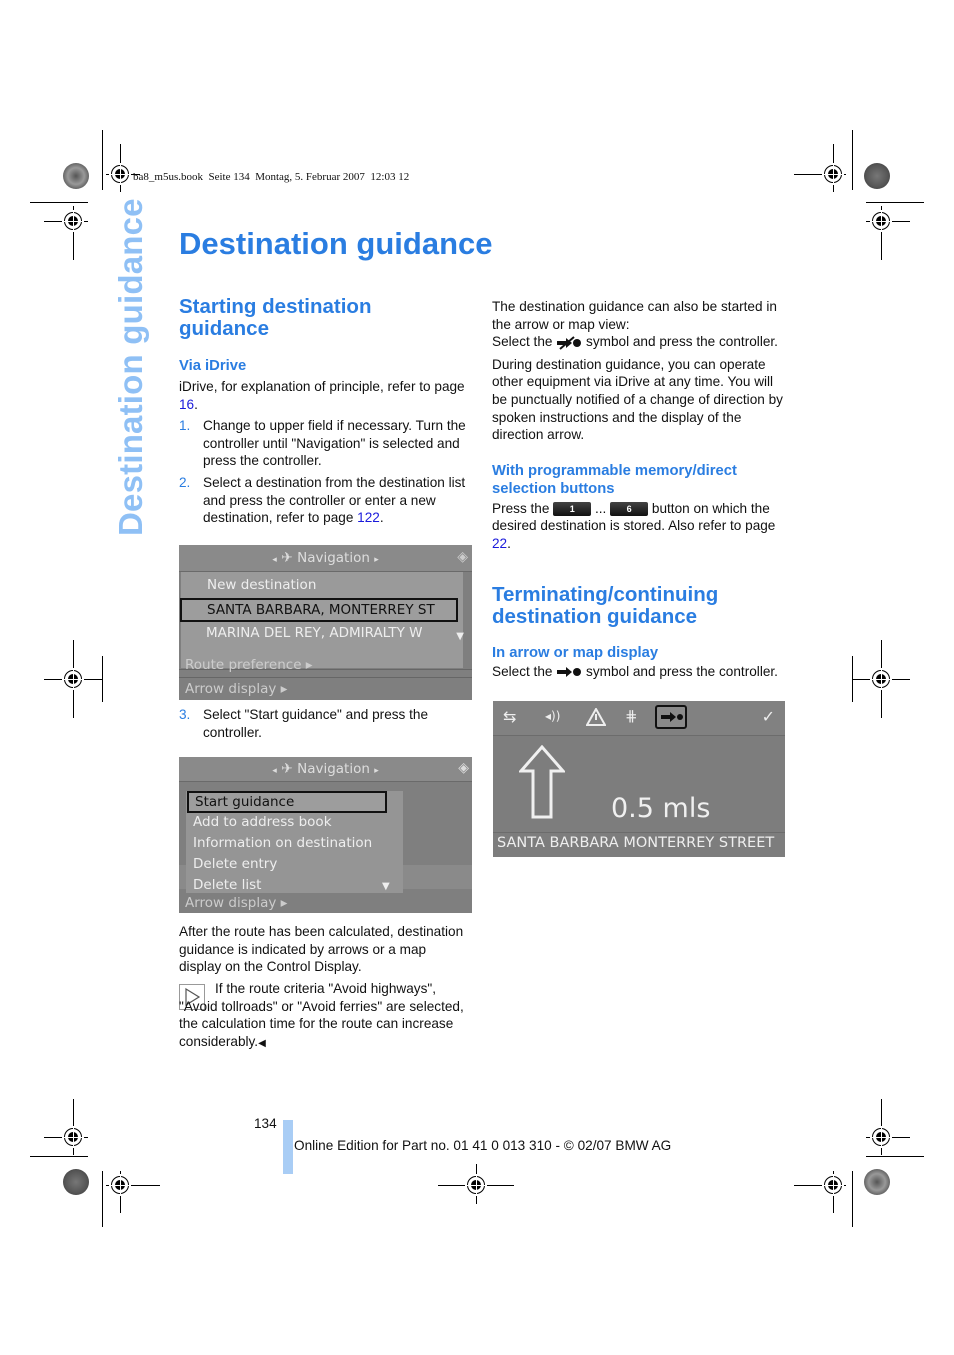  Describe the element at coordinates (249, 665) in the screenshot. I see `menu-route-preference: Route preference ▸` at that location.